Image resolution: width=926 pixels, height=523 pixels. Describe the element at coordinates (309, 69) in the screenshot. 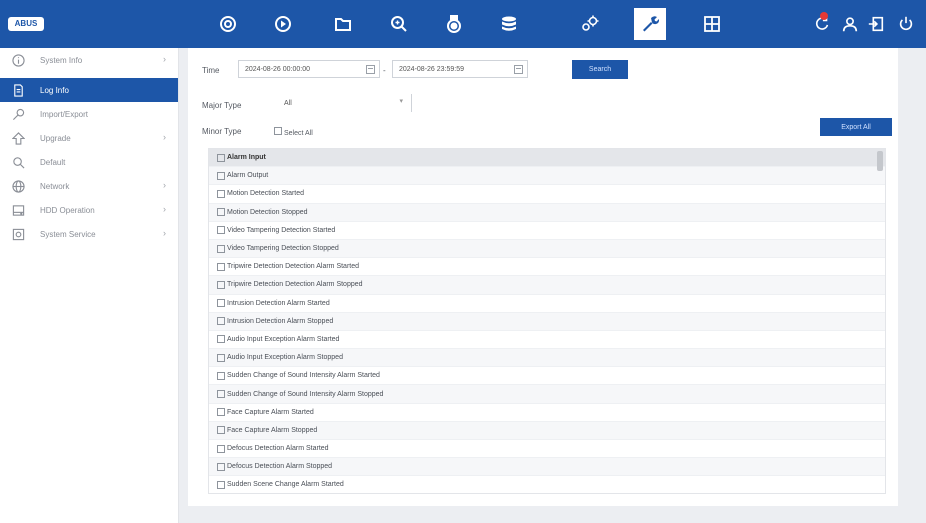

I see `start-time-field: 2024-08-26 00:00:00` at that location.